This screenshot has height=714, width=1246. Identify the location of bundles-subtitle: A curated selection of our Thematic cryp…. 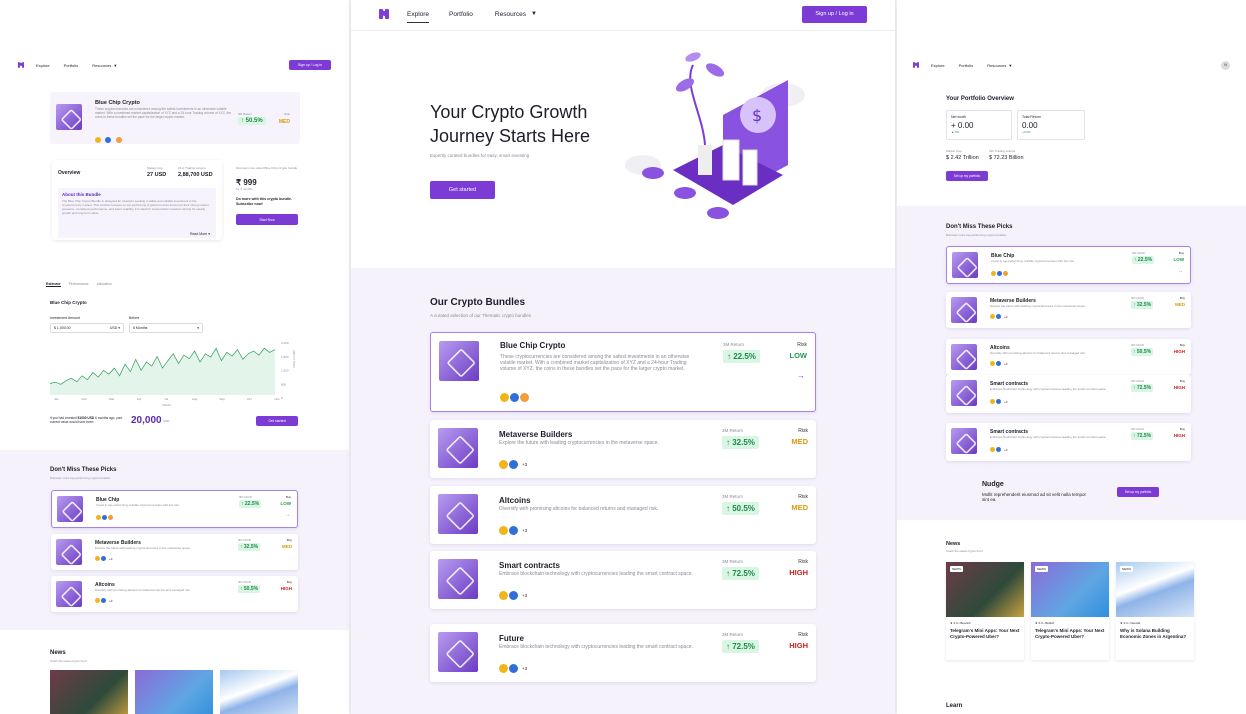
(480, 315).